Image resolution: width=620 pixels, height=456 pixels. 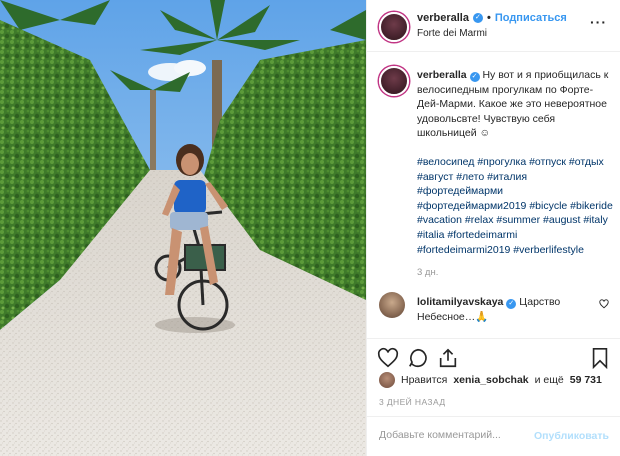 What do you see at coordinates (571, 436) in the screenshot?
I see `publish-button: Опубликовать` at bounding box center [571, 436].